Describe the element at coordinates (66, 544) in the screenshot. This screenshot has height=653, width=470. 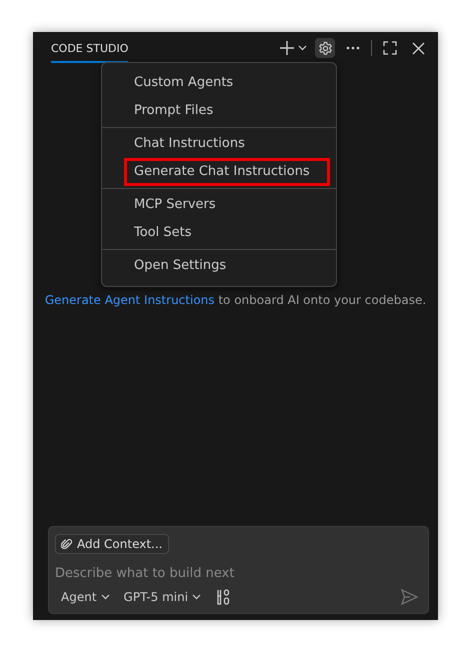
I see `paperclip-icon` at that location.